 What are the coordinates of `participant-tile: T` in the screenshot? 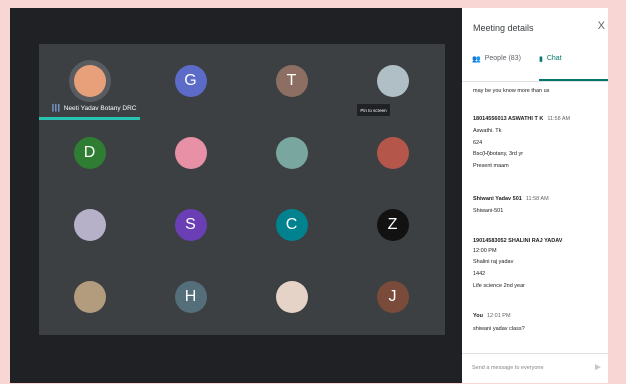 It's located at (291, 81).